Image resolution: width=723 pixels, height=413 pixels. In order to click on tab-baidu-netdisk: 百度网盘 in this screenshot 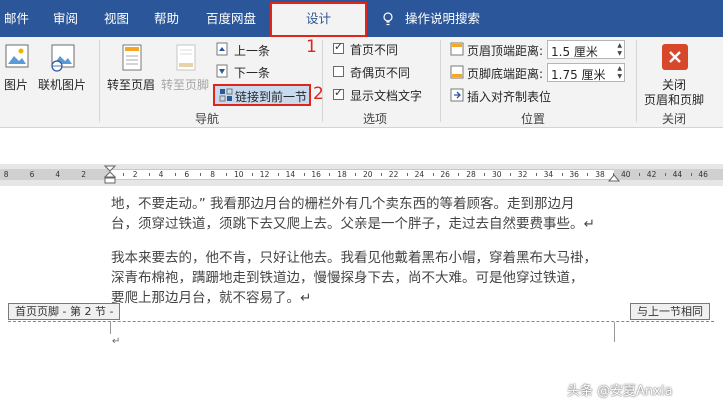, I will do `click(231, 18)`.